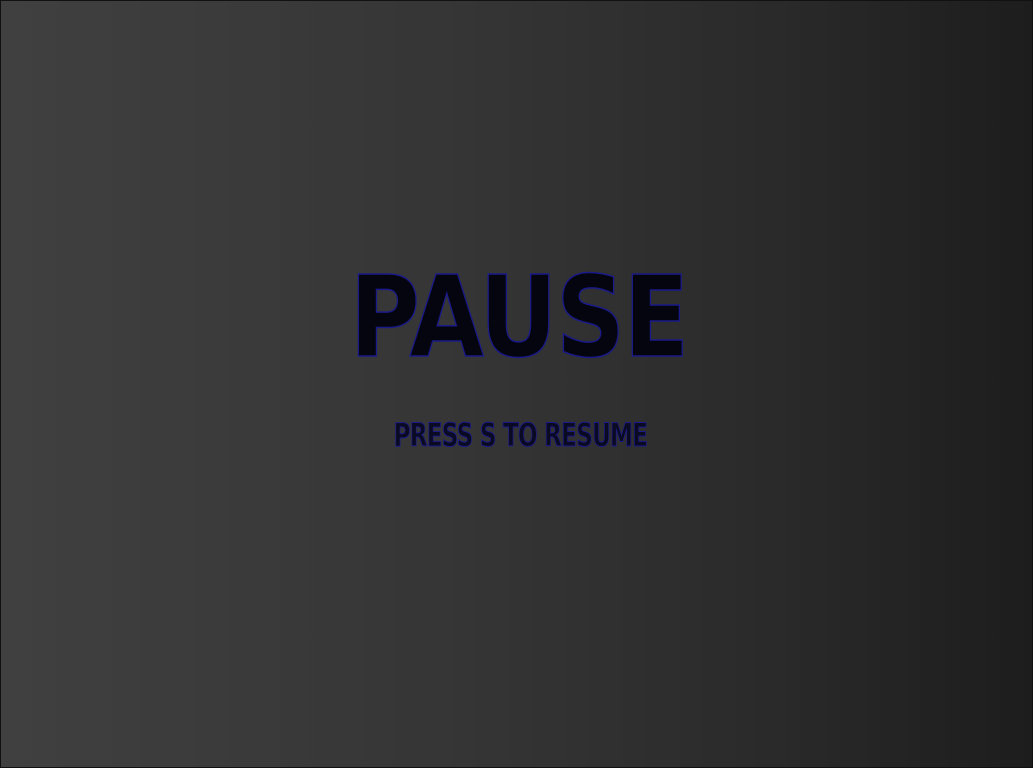  What do you see at coordinates (519, 318) in the screenshot?
I see `pause-title: PAUSE` at bounding box center [519, 318].